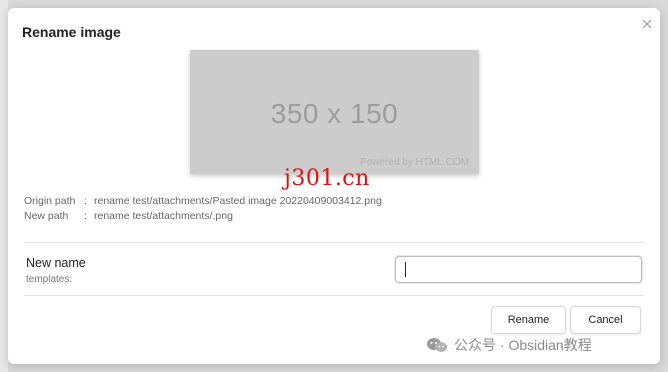  What do you see at coordinates (605, 320) in the screenshot?
I see `cancel-button: Cancel` at bounding box center [605, 320].